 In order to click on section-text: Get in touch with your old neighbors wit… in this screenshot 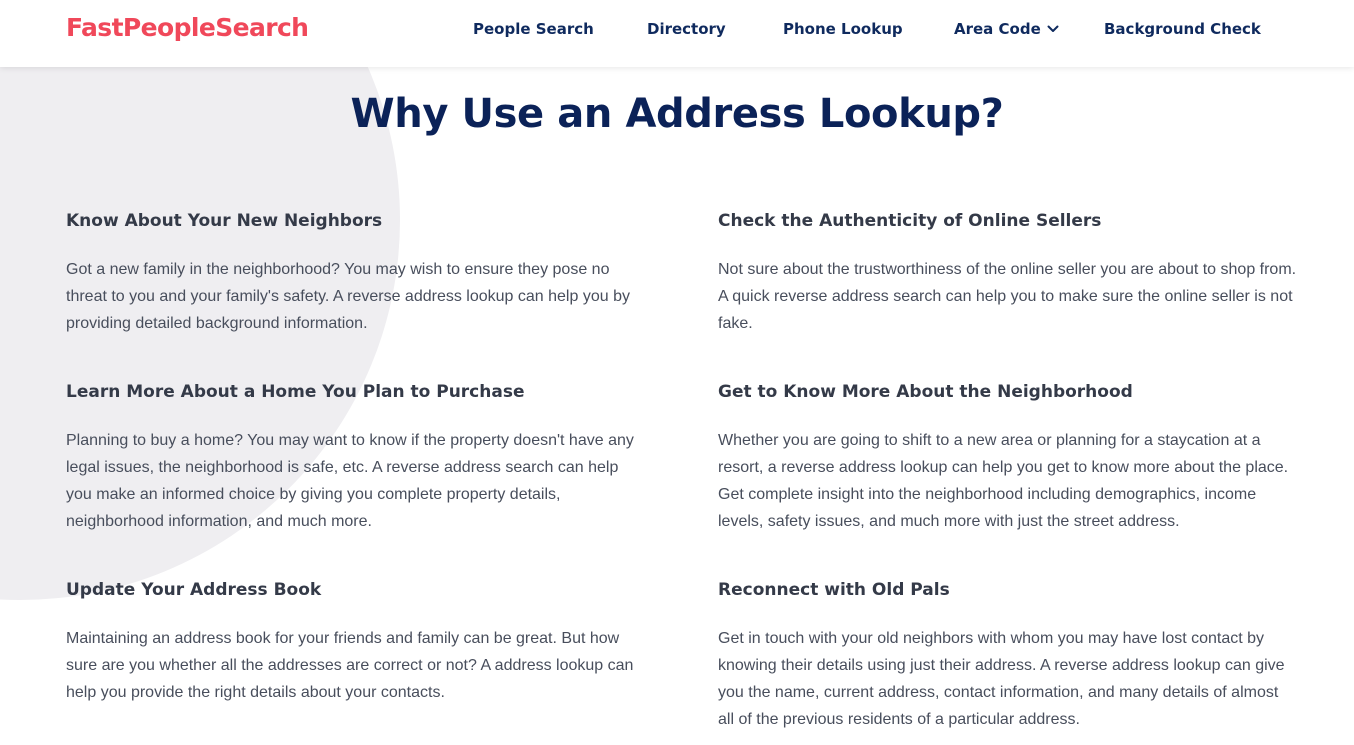, I will do `click(1001, 679)`.